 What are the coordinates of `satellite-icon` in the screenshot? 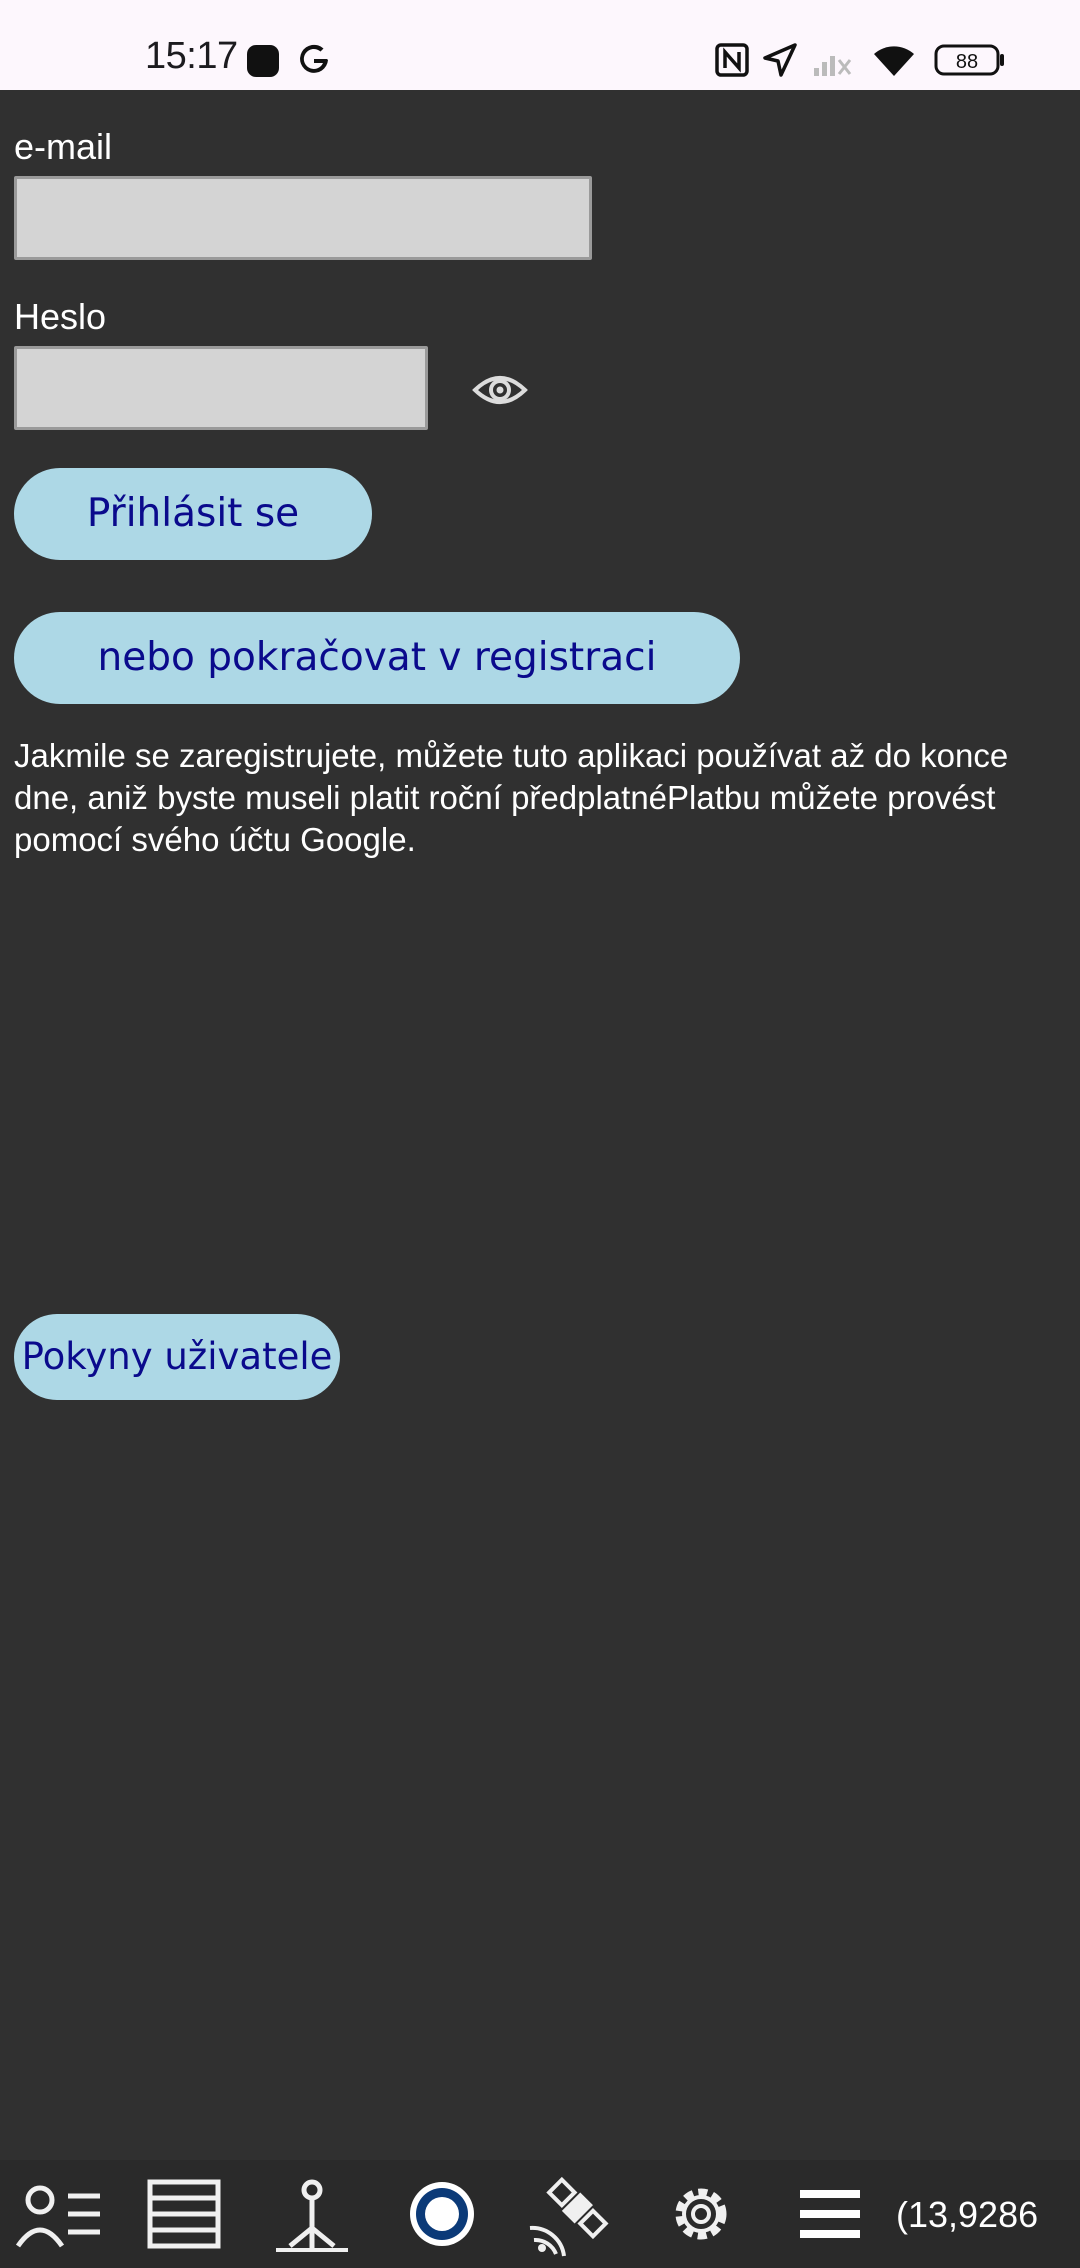 It's located at (570, 2214).